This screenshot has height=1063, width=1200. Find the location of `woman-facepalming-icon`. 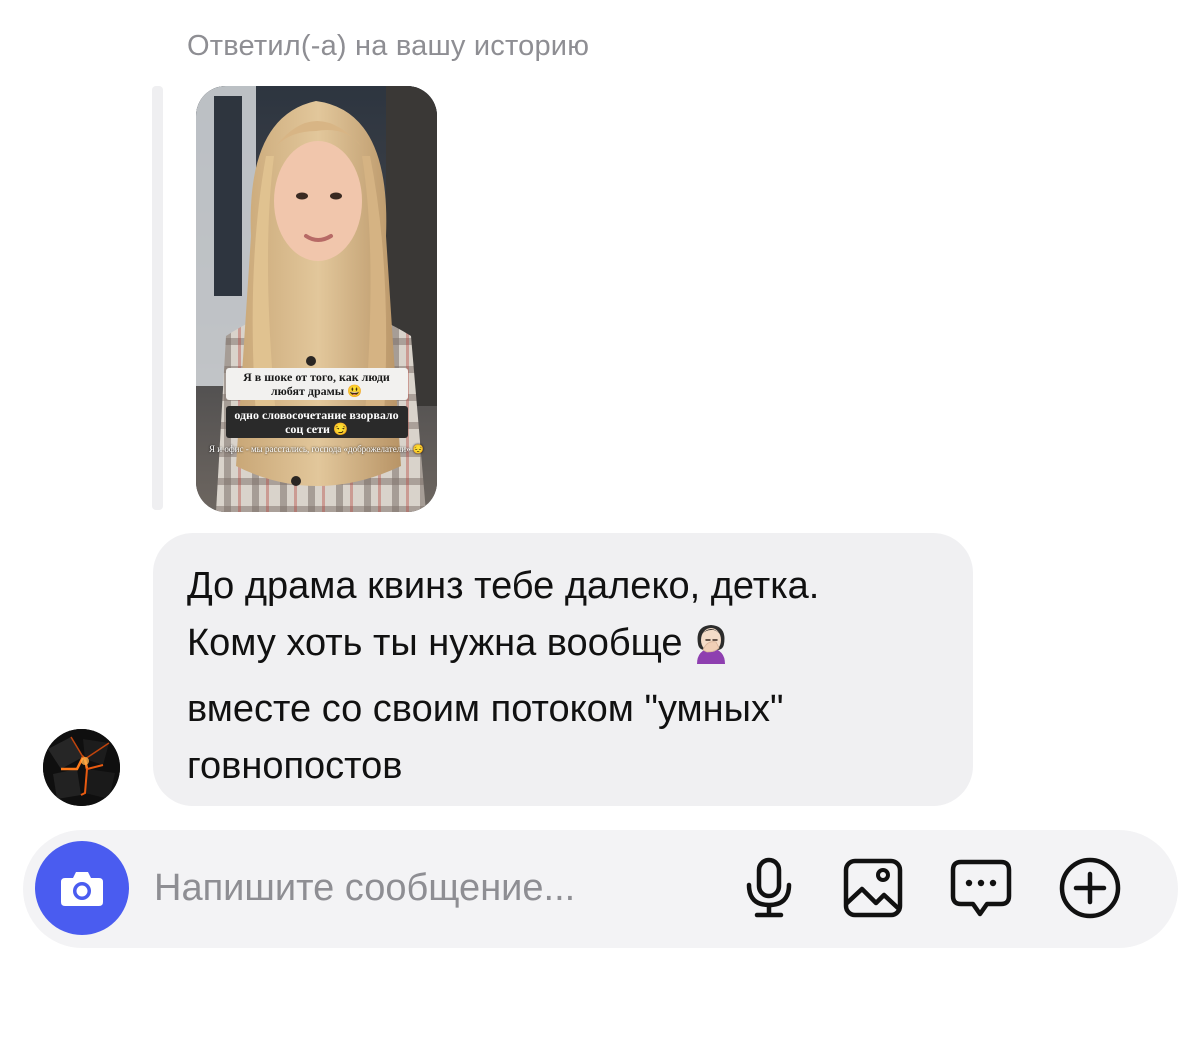

woman-facepalming-icon is located at coordinates (711, 650).